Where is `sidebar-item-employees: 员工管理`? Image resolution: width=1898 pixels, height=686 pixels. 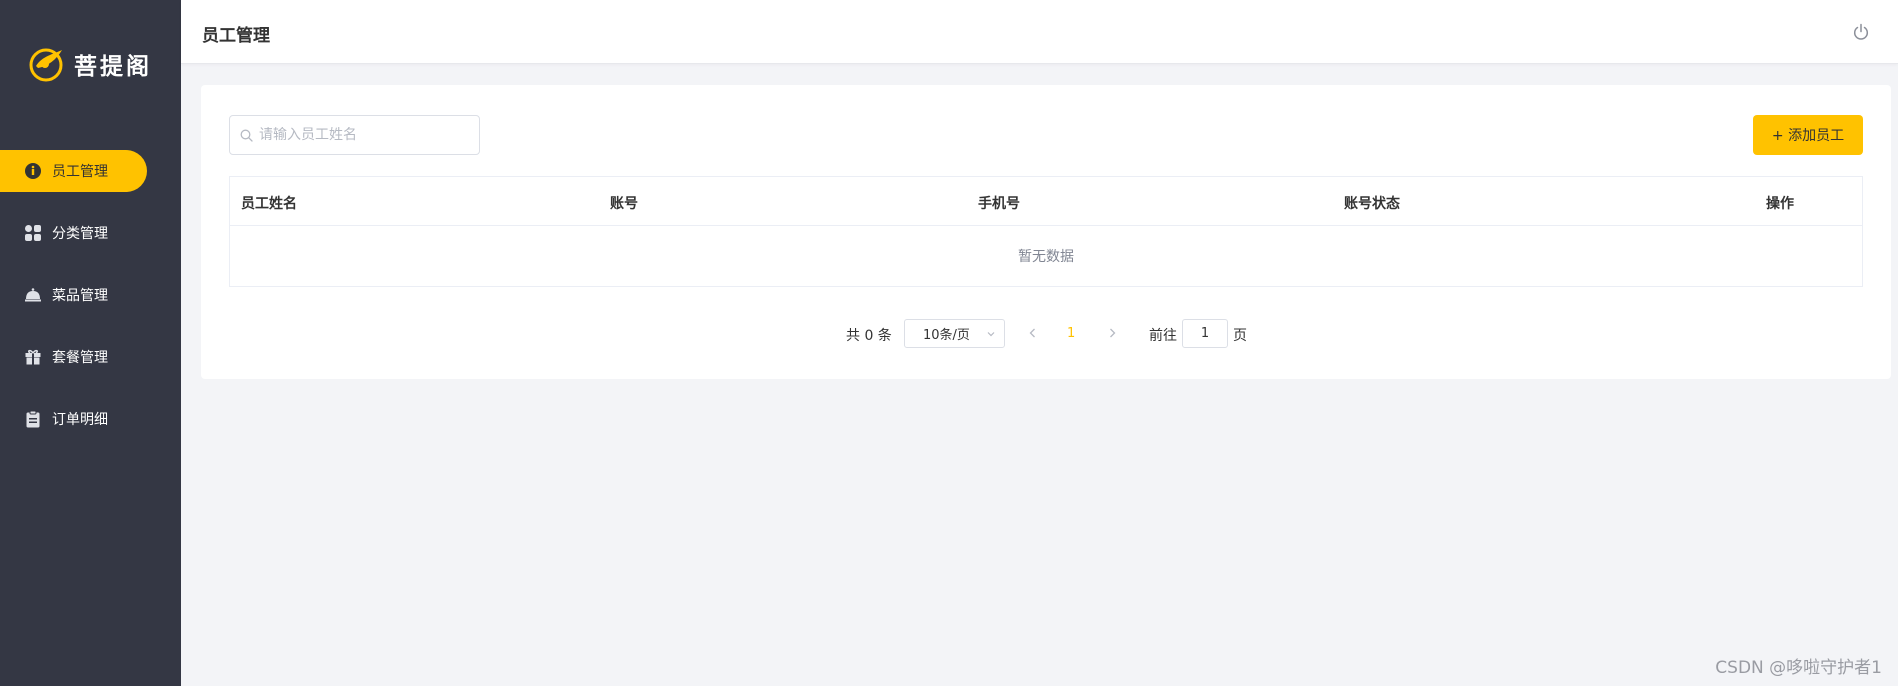
sidebar-item-employees: 员工管理 is located at coordinates (73, 171).